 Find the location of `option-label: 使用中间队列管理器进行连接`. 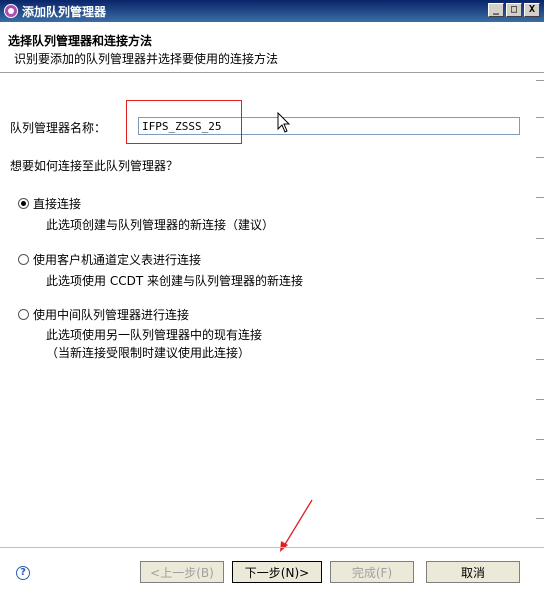

option-label: 使用中间队列管理器进行连接 is located at coordinates (111, 315).